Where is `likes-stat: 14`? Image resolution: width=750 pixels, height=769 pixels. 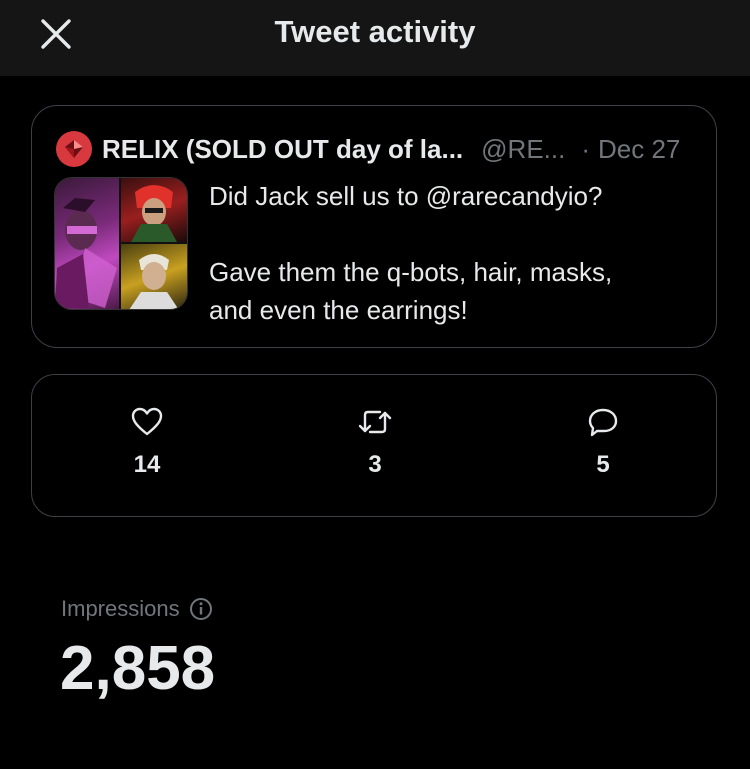 likes-stat: 14 is located at coordinates (147, 443).